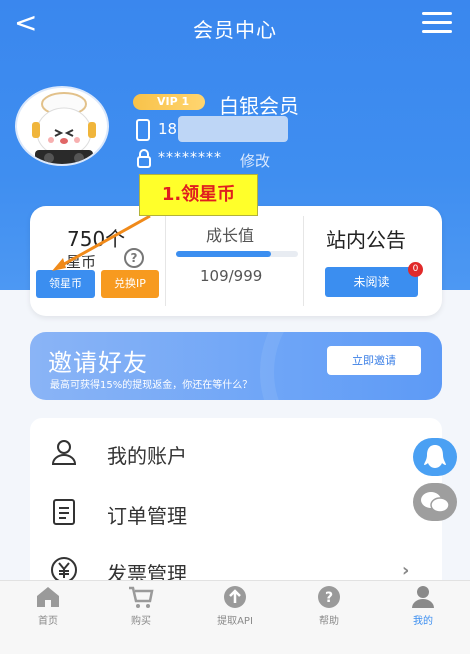  I want to click on invite-subtitle: 最高可获得15%的提现返金，你还在等什么？, so click(151, 385).